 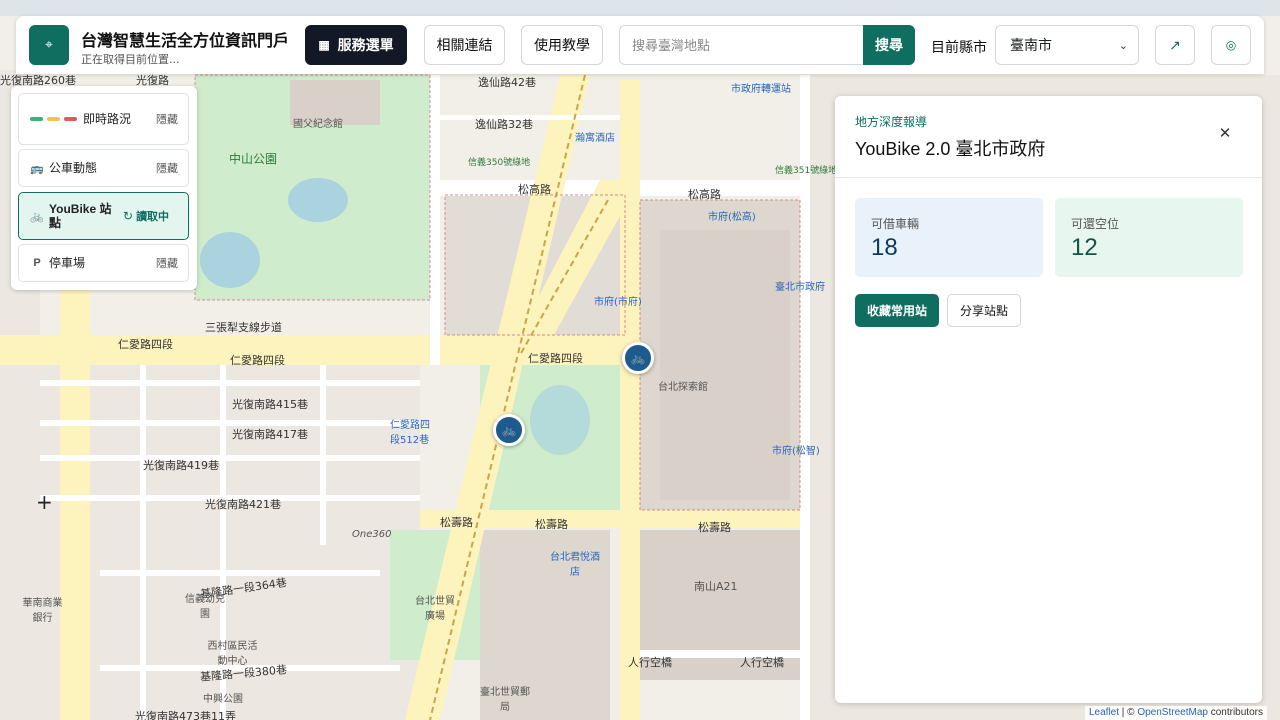 What do you see at coordinates (806, 171) in the screenshot?
I see `map-label-xinyi351: 信義351號綠地` at bounding box center [806, 171].